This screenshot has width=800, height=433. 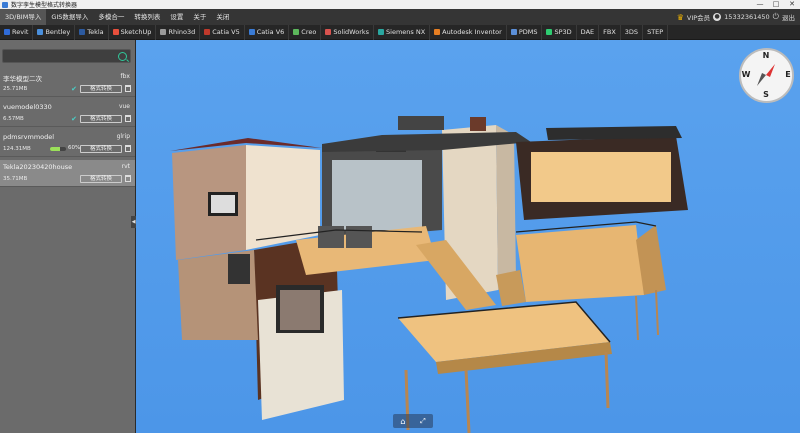 What do you see at coordinates (348, 32) in the screenshot?
I see `tool-solidworks: SolidWorks` at bounding box center [348, 32].